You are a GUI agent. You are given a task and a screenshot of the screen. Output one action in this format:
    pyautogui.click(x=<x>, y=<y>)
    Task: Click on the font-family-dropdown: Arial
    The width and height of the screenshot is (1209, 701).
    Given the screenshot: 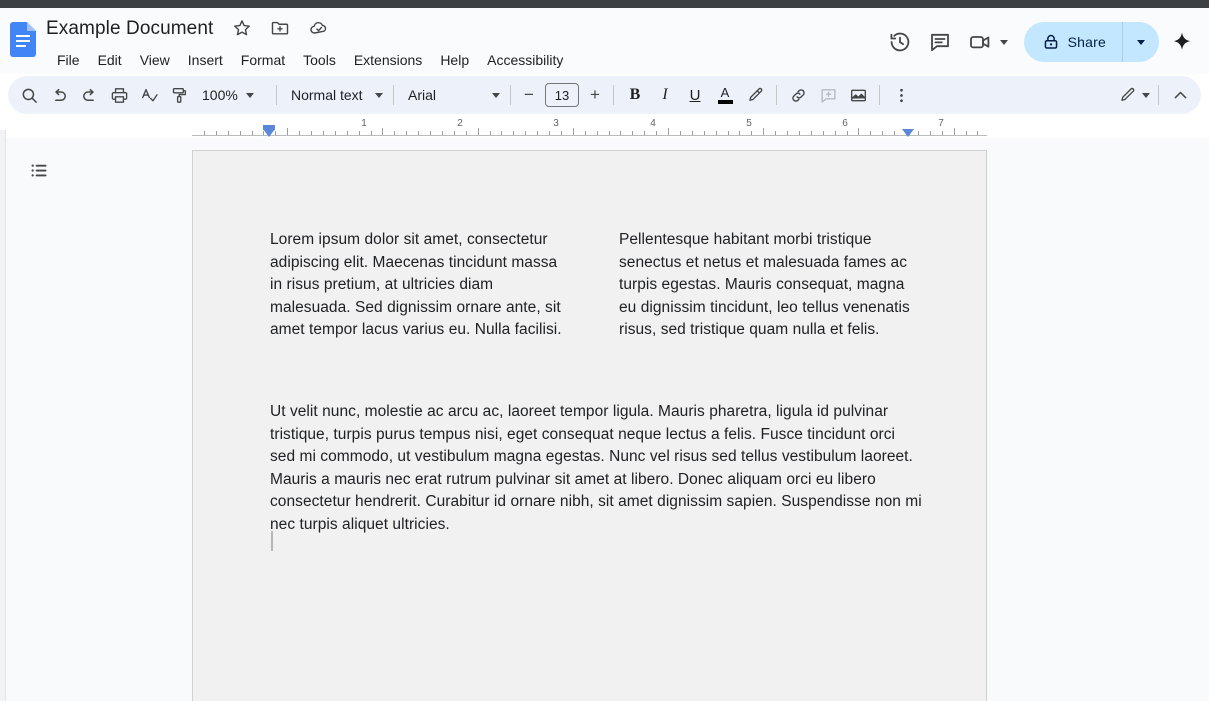 What is the action you would take?
    pyautogui.click(x=452, y=95)
    